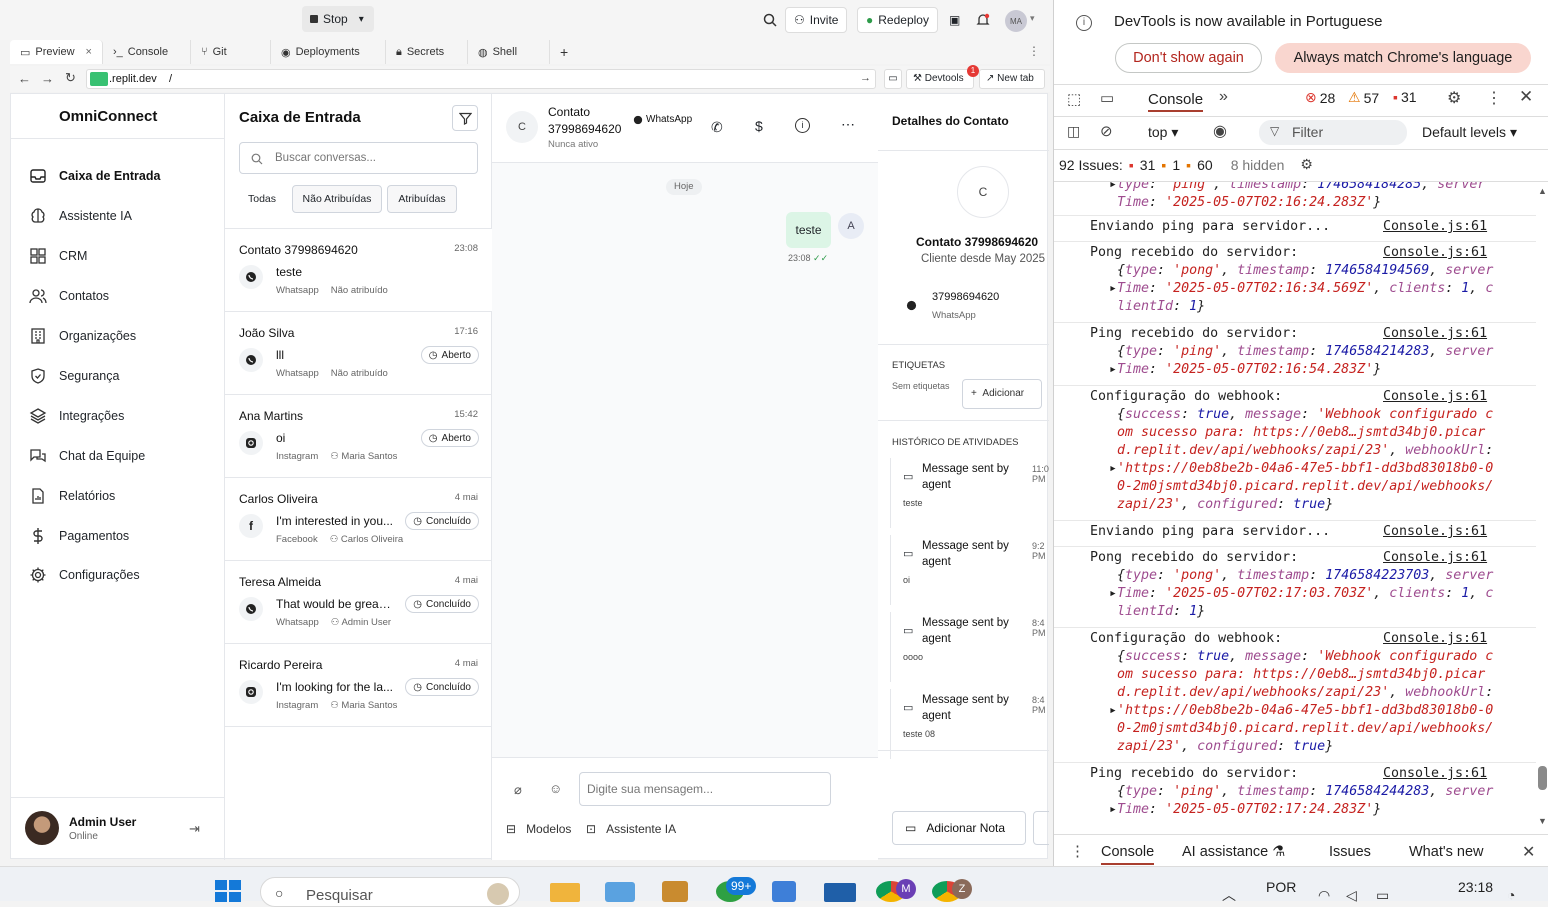 The height and width of the screenshot is (907, 1548). Describe the element at coordinates (1128, 854) in the screenshot. I see `drawer-tab-console: Console` at that location.